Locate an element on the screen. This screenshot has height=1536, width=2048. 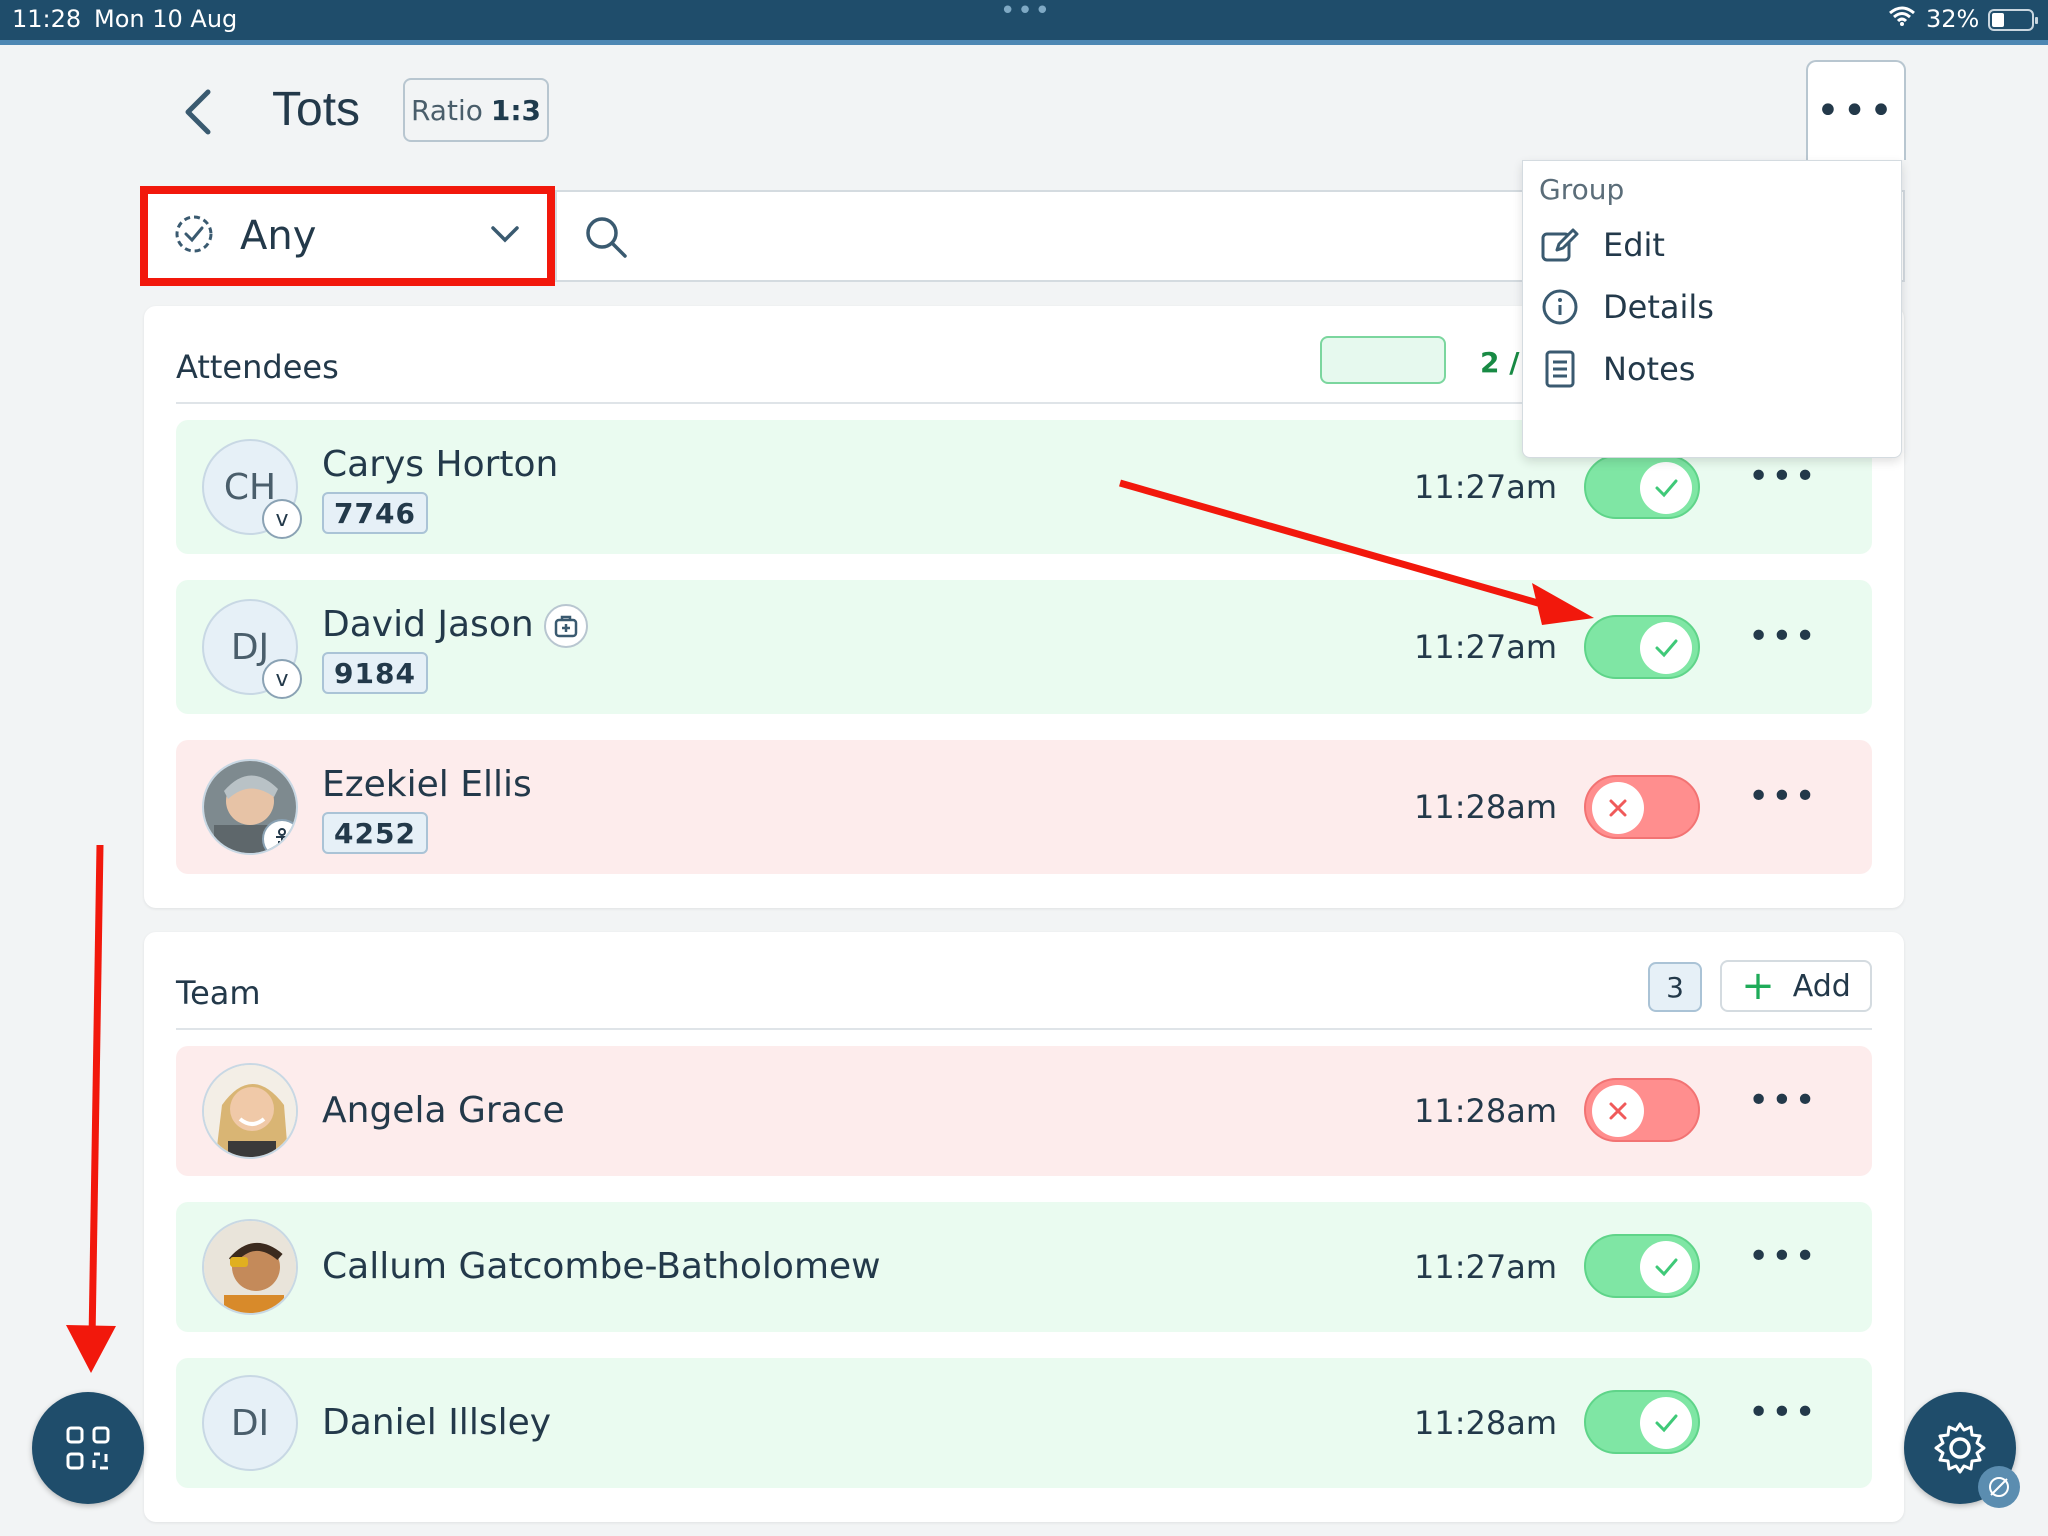
check-circle-icon is located at coordinates (194, 236).